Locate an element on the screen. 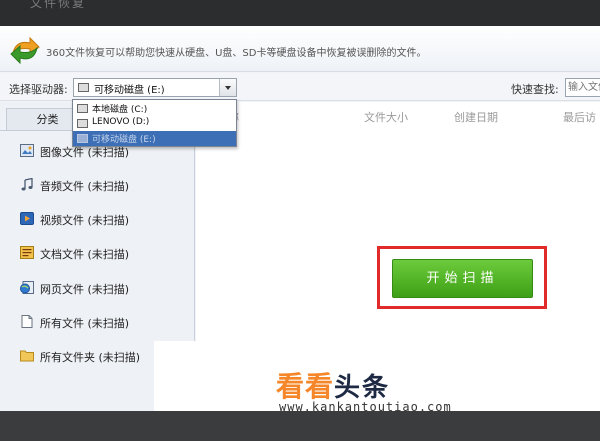 This screenshot has width=600, height=441. start-scan-button: 开始扫描 is located at coordinates (462, 278).